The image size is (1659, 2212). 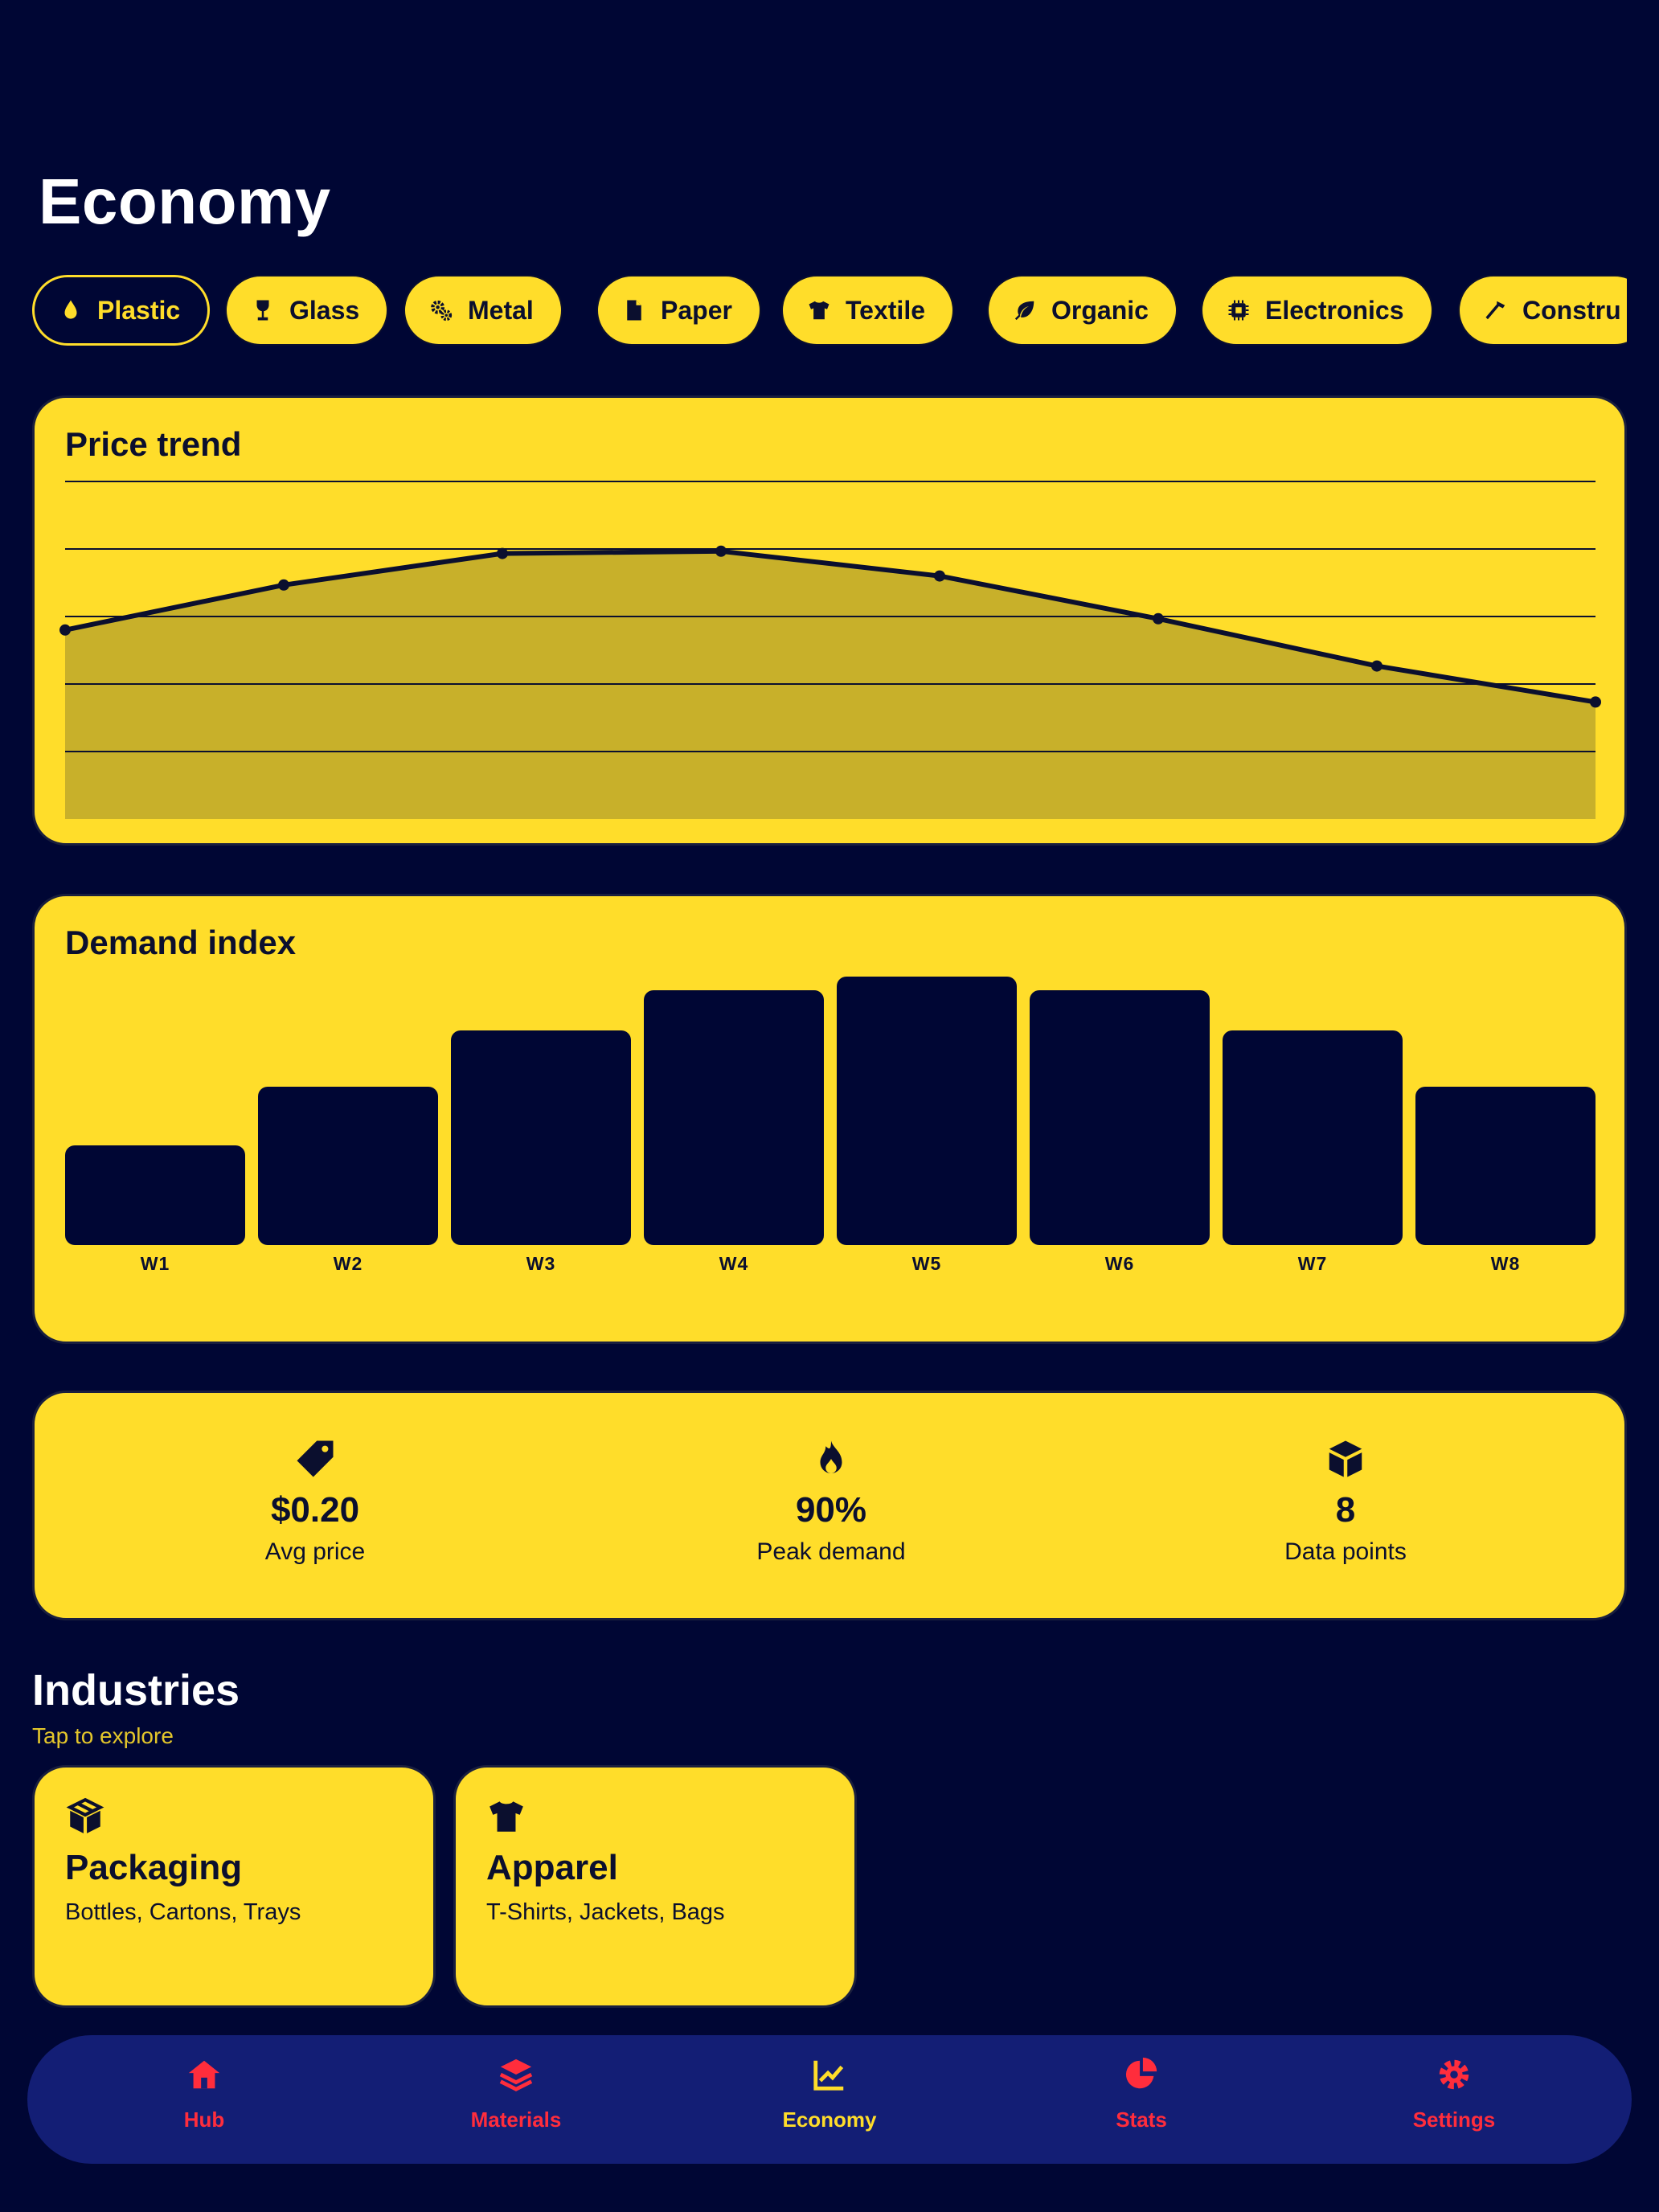 I want to click on industries-subtitle: Tap to explore, so click(x=103, y=1735).